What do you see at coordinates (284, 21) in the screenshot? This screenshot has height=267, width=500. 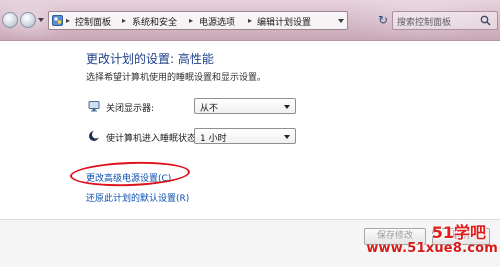 I see `breadcrumb-edit-plan: 编辑计划设置` at bounding box center [284, 21].